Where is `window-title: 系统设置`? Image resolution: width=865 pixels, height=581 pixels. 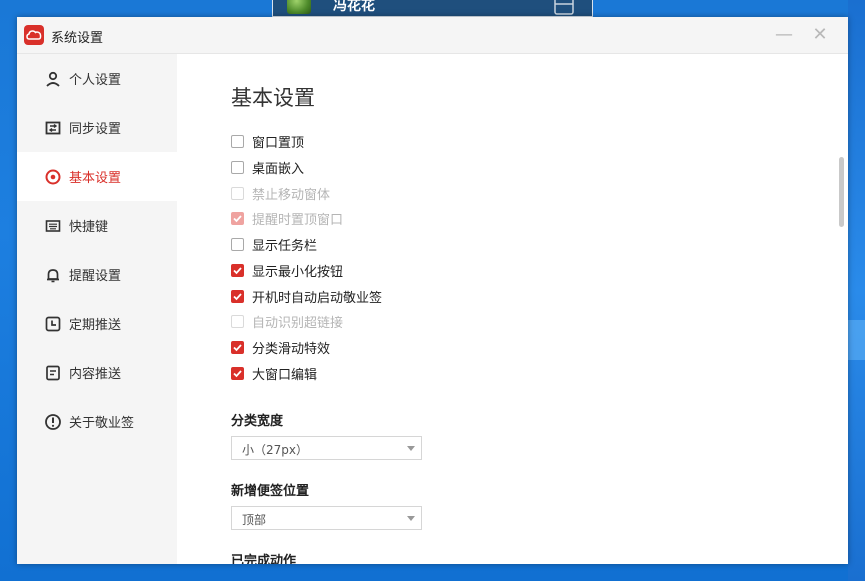 window-title: 系统设置 is located at coordinates (77, 38).